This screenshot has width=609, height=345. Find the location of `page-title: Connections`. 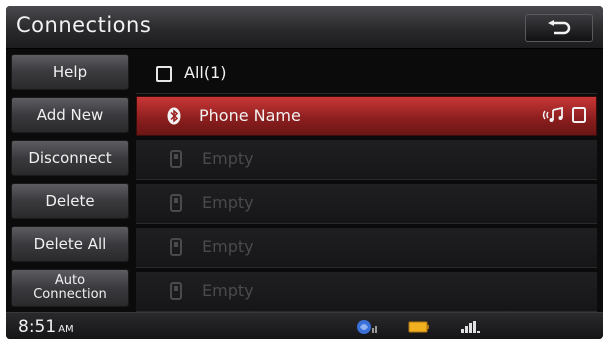

page-title: Connections is located at coordinates (84, 25).